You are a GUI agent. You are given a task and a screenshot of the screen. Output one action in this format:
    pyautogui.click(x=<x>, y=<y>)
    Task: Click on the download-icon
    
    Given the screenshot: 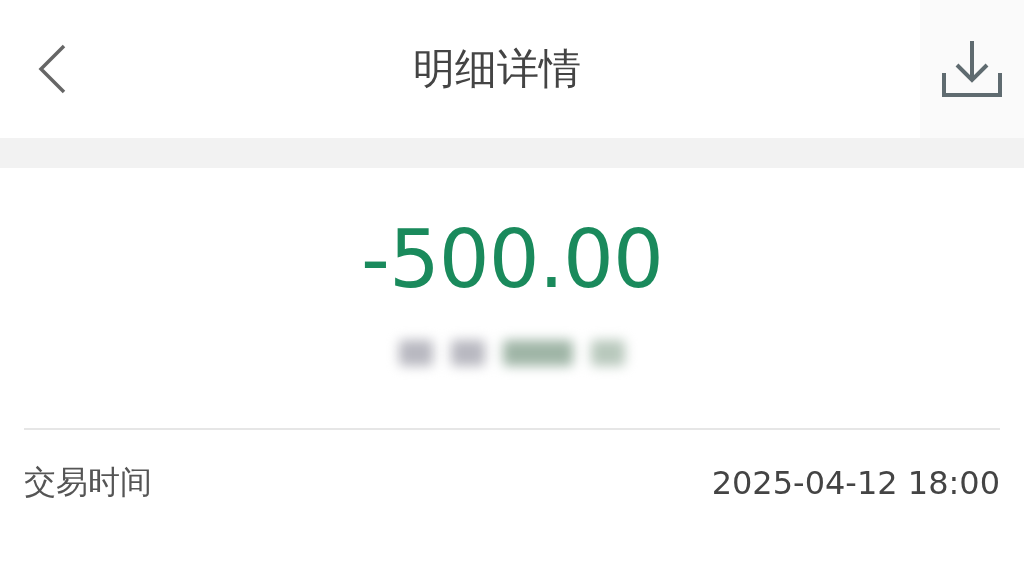 What is the action you would take?
    pyautogui.click(x=972, y=69)
    